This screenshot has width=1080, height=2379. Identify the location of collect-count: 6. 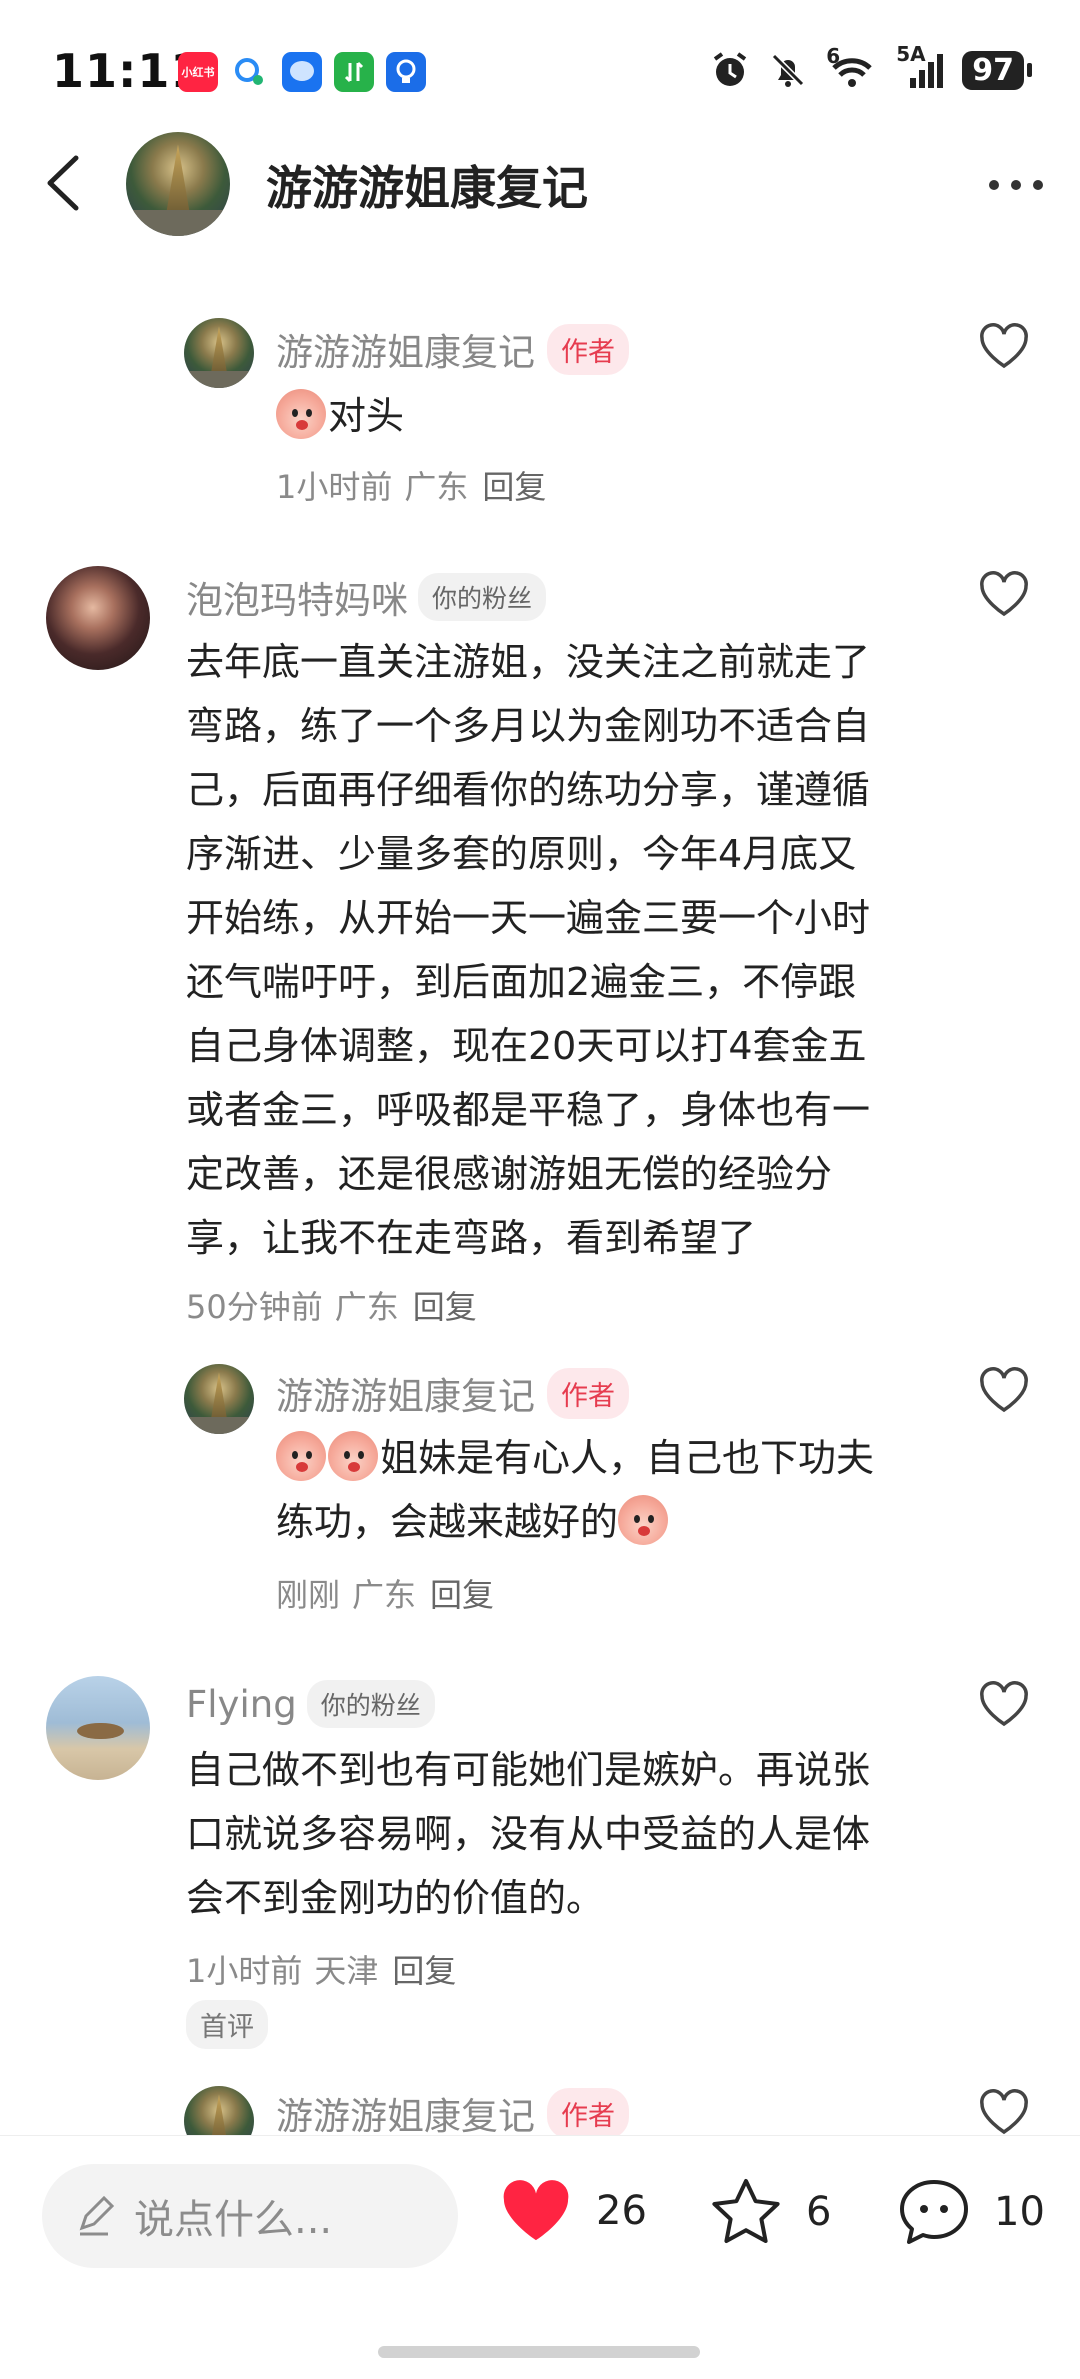
(819, 2212).